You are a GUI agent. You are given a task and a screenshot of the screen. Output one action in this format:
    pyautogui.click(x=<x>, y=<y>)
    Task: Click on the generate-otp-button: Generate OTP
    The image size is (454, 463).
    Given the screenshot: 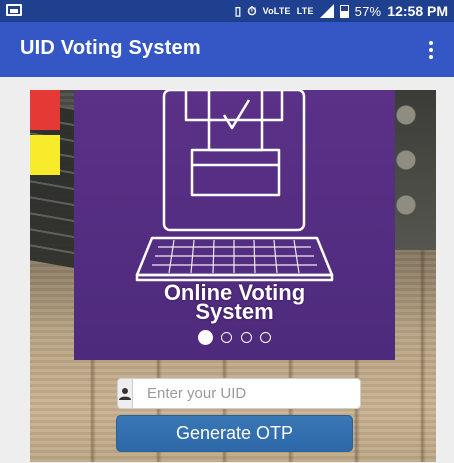 What is the action you would take?
    pyautogui.click(x=234, y=433)
    